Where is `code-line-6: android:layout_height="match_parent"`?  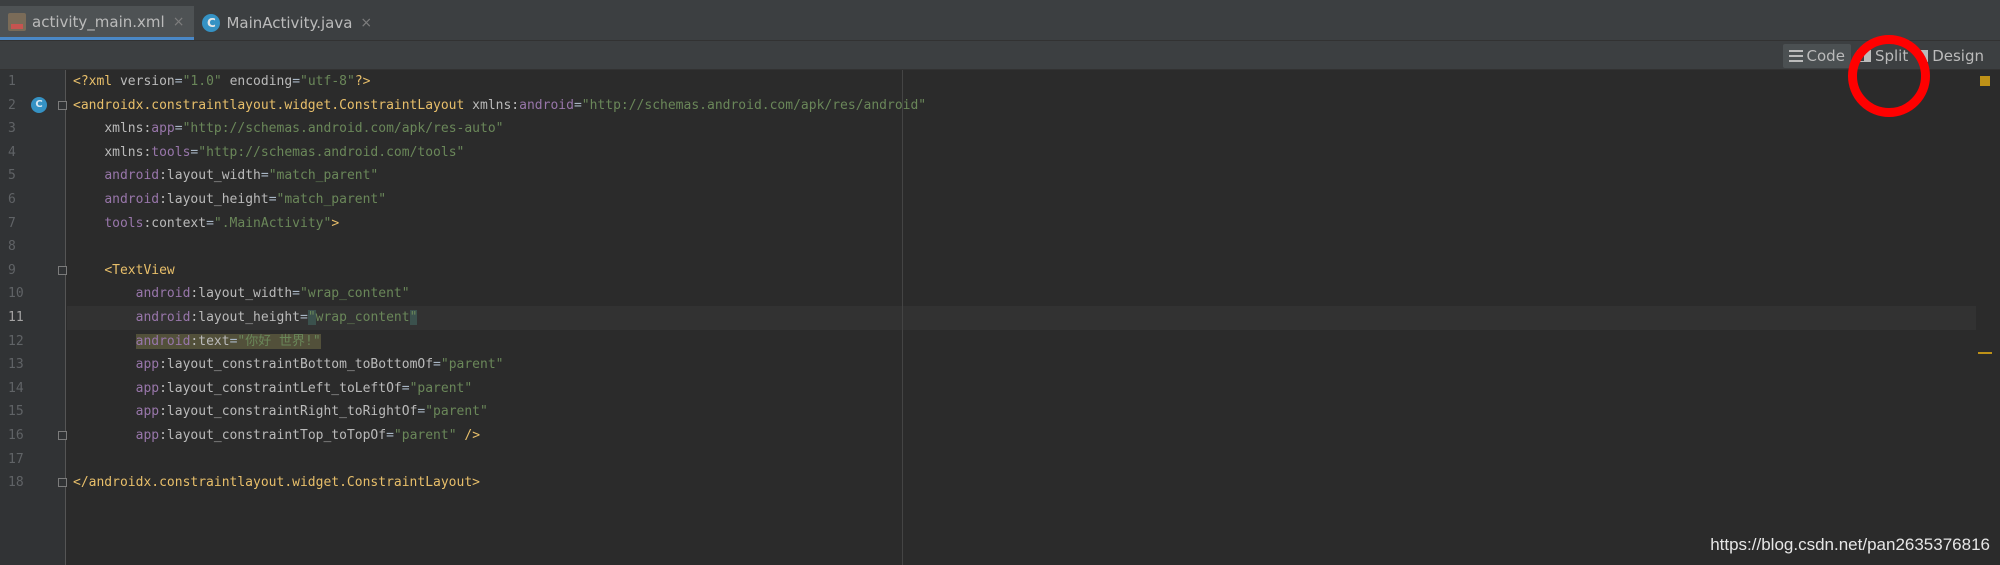 code-line-6: android:layout_height="match_parent" is located at coordinates (1027, 200).